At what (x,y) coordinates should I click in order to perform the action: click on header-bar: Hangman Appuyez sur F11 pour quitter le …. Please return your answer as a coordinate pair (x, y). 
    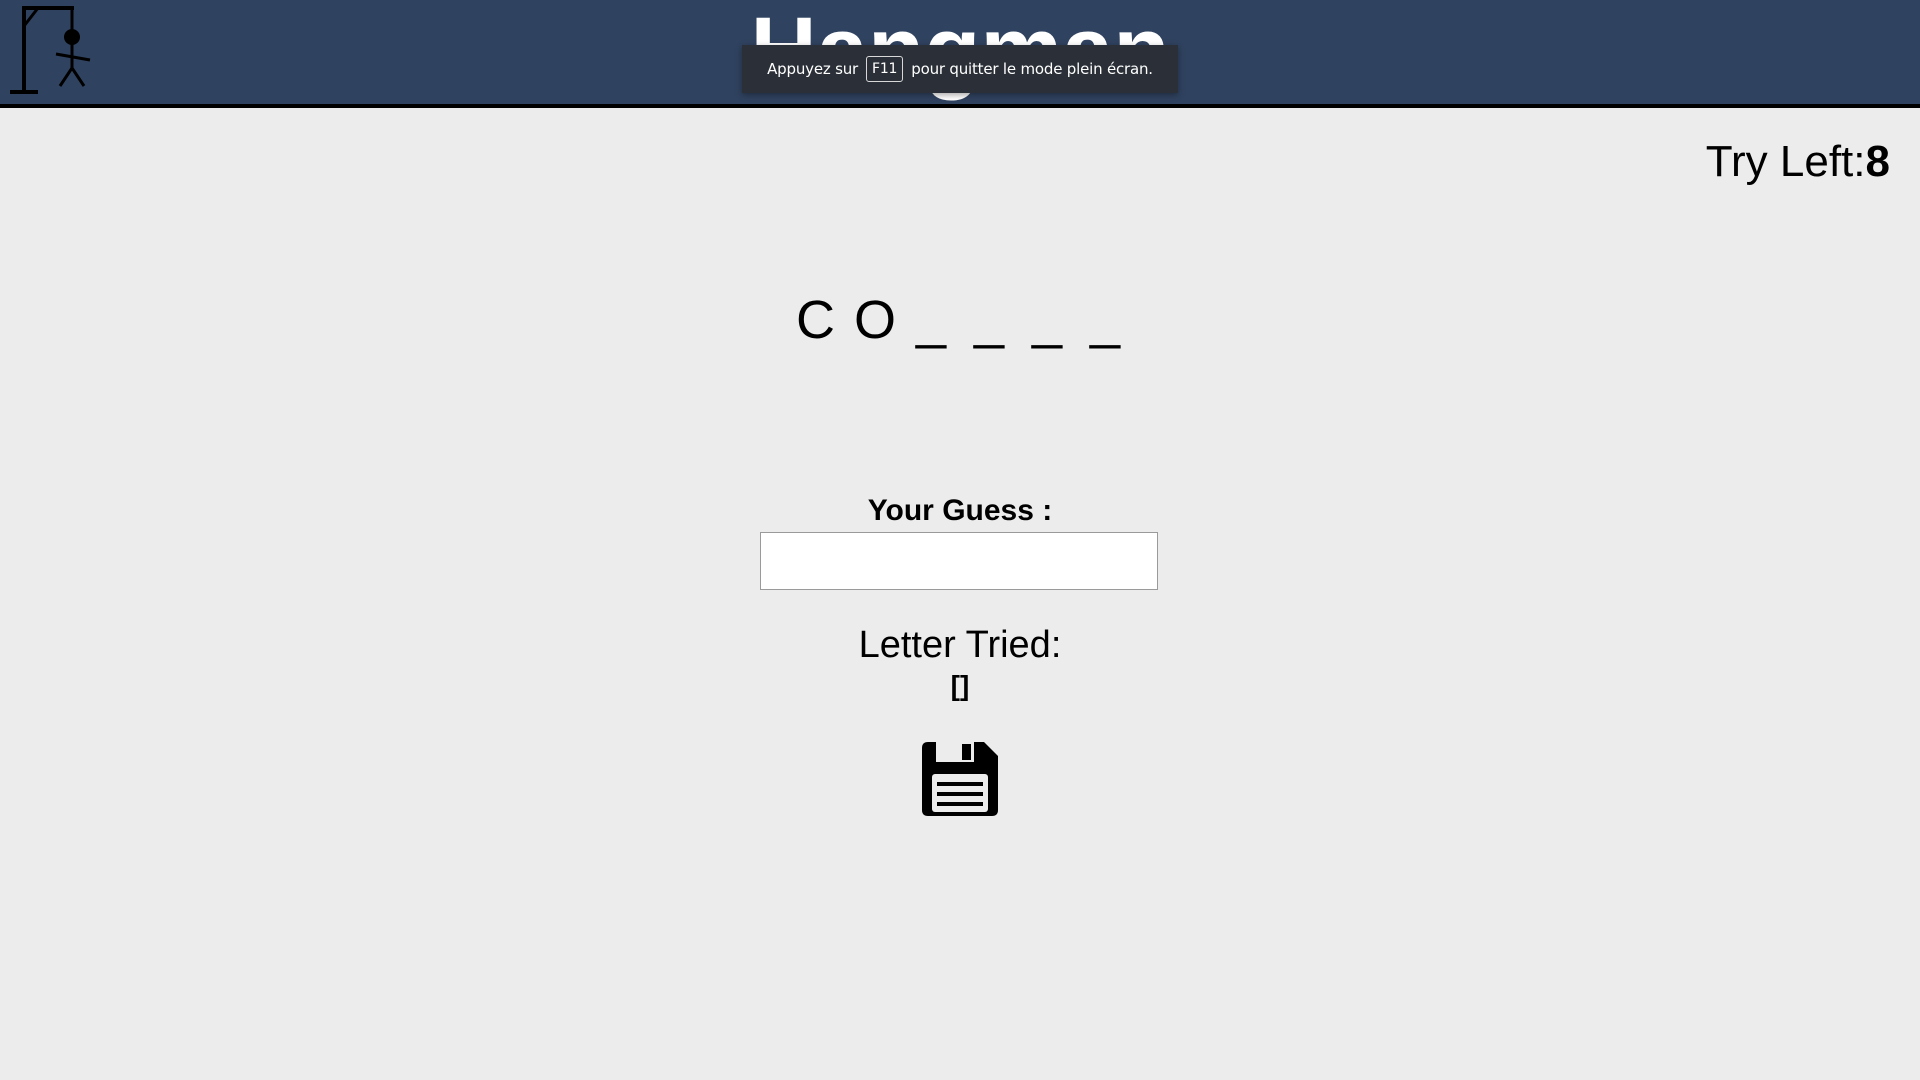
    Looking at the image, I should click on (960, 54).